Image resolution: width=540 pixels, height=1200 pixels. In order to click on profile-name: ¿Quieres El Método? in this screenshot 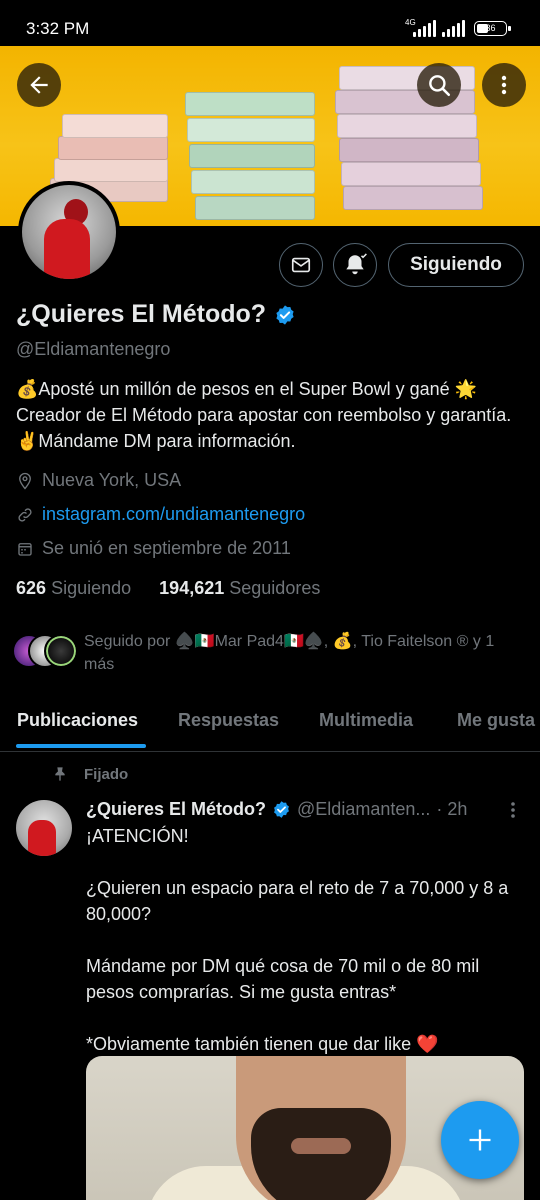, I will do `click(141, 314)`.